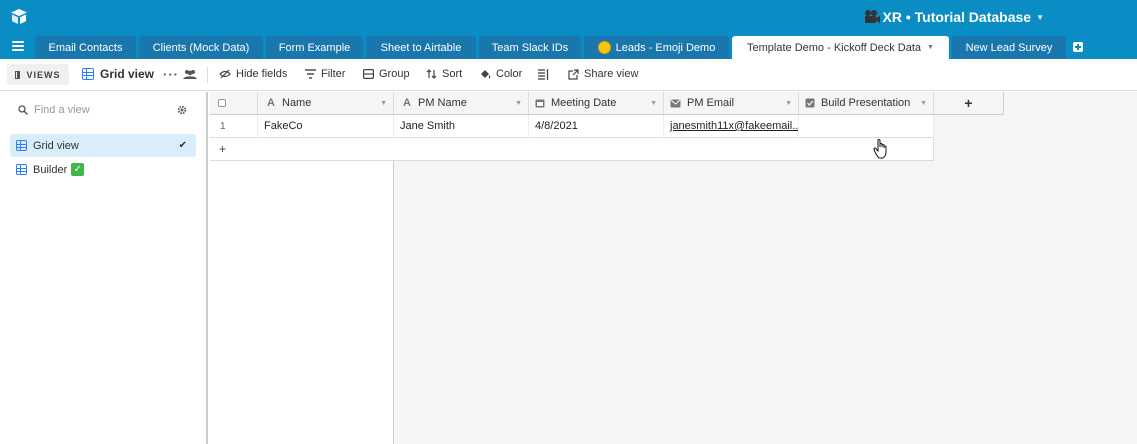 Image resolution: width=1137 pixels, height=444 pixels. I want to click on tab-template-demo-kickoff-deck-data: Template Demo - Kickoff Deck Data ▼, so click(840, 47).